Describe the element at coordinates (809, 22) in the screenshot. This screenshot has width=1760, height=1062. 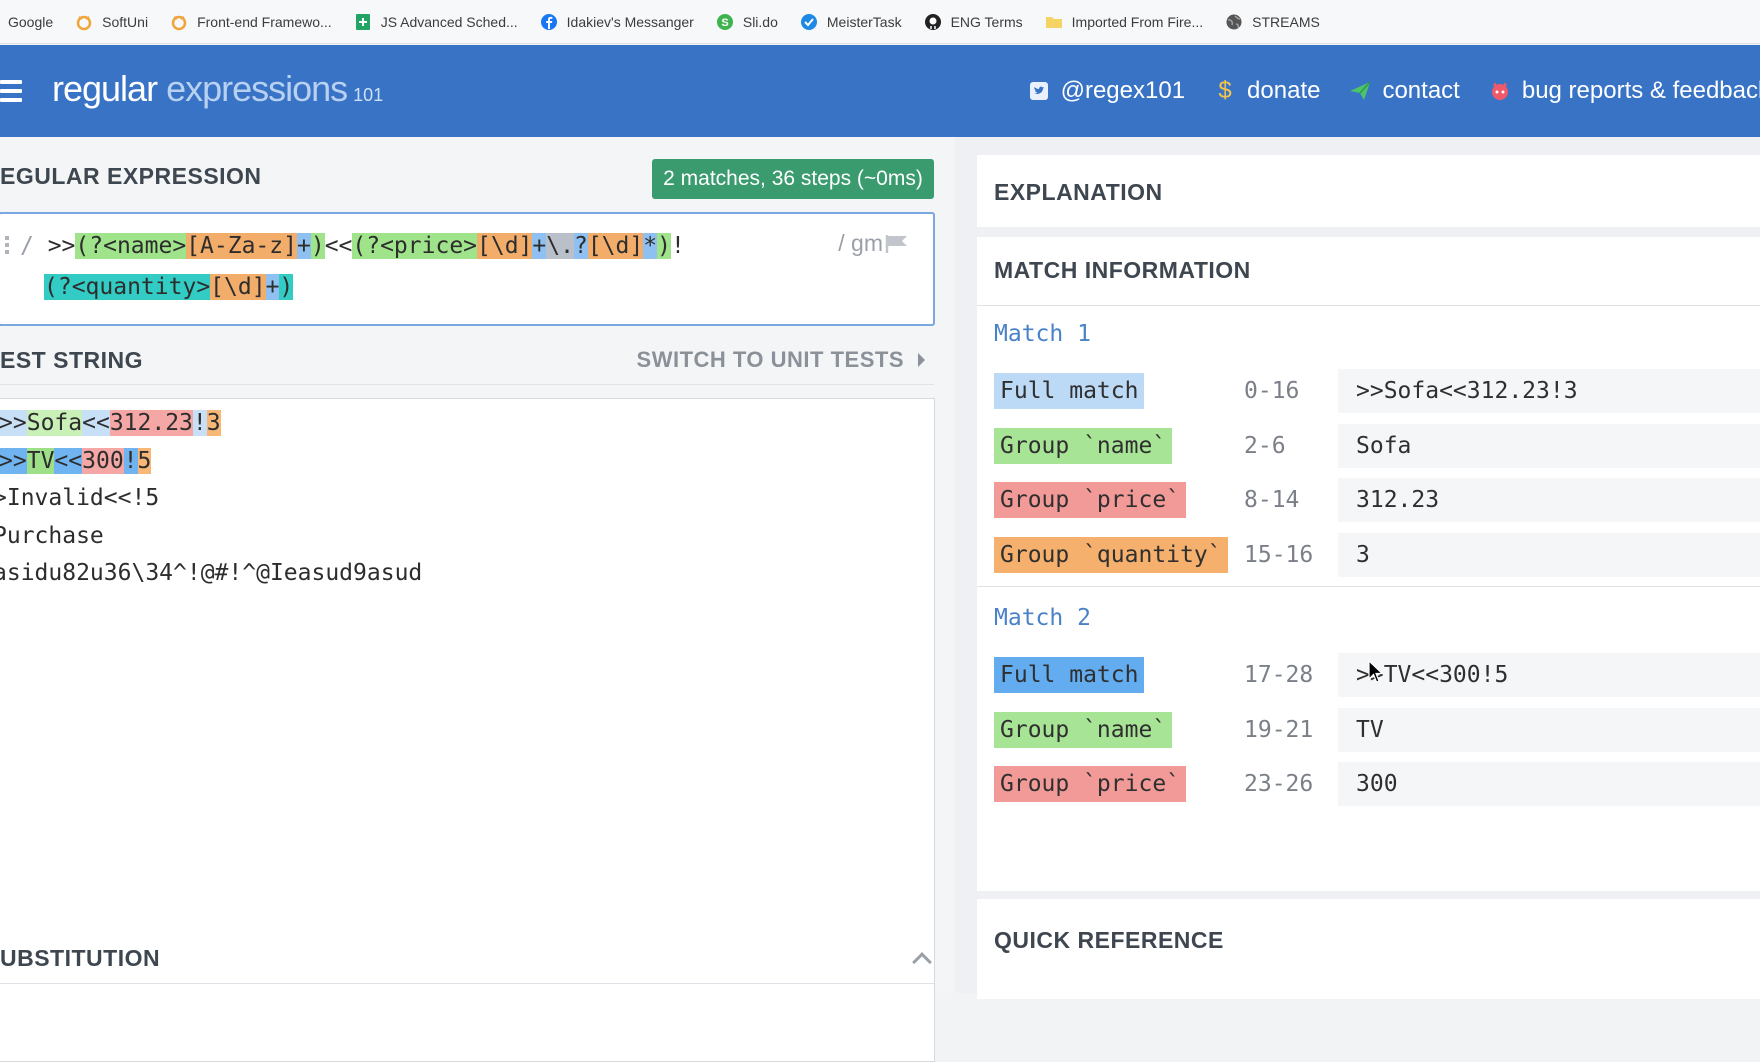
I see `meistertask-icon` at that location.